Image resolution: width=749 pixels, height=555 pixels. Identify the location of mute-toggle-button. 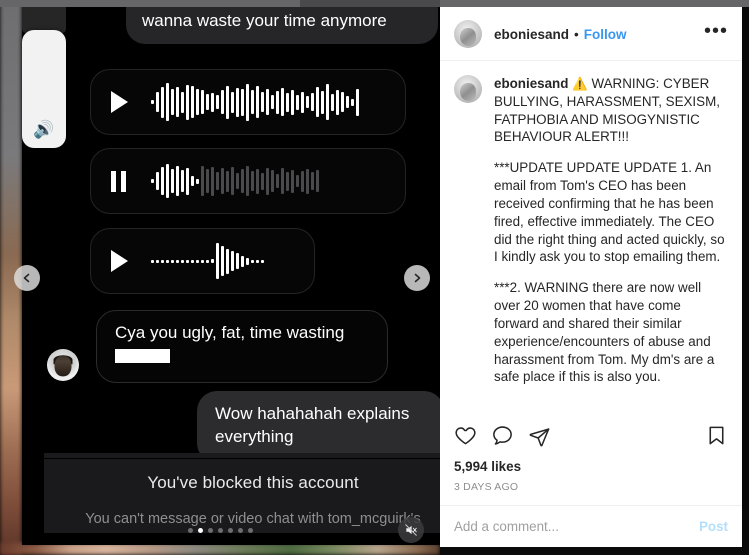
(411, 530).